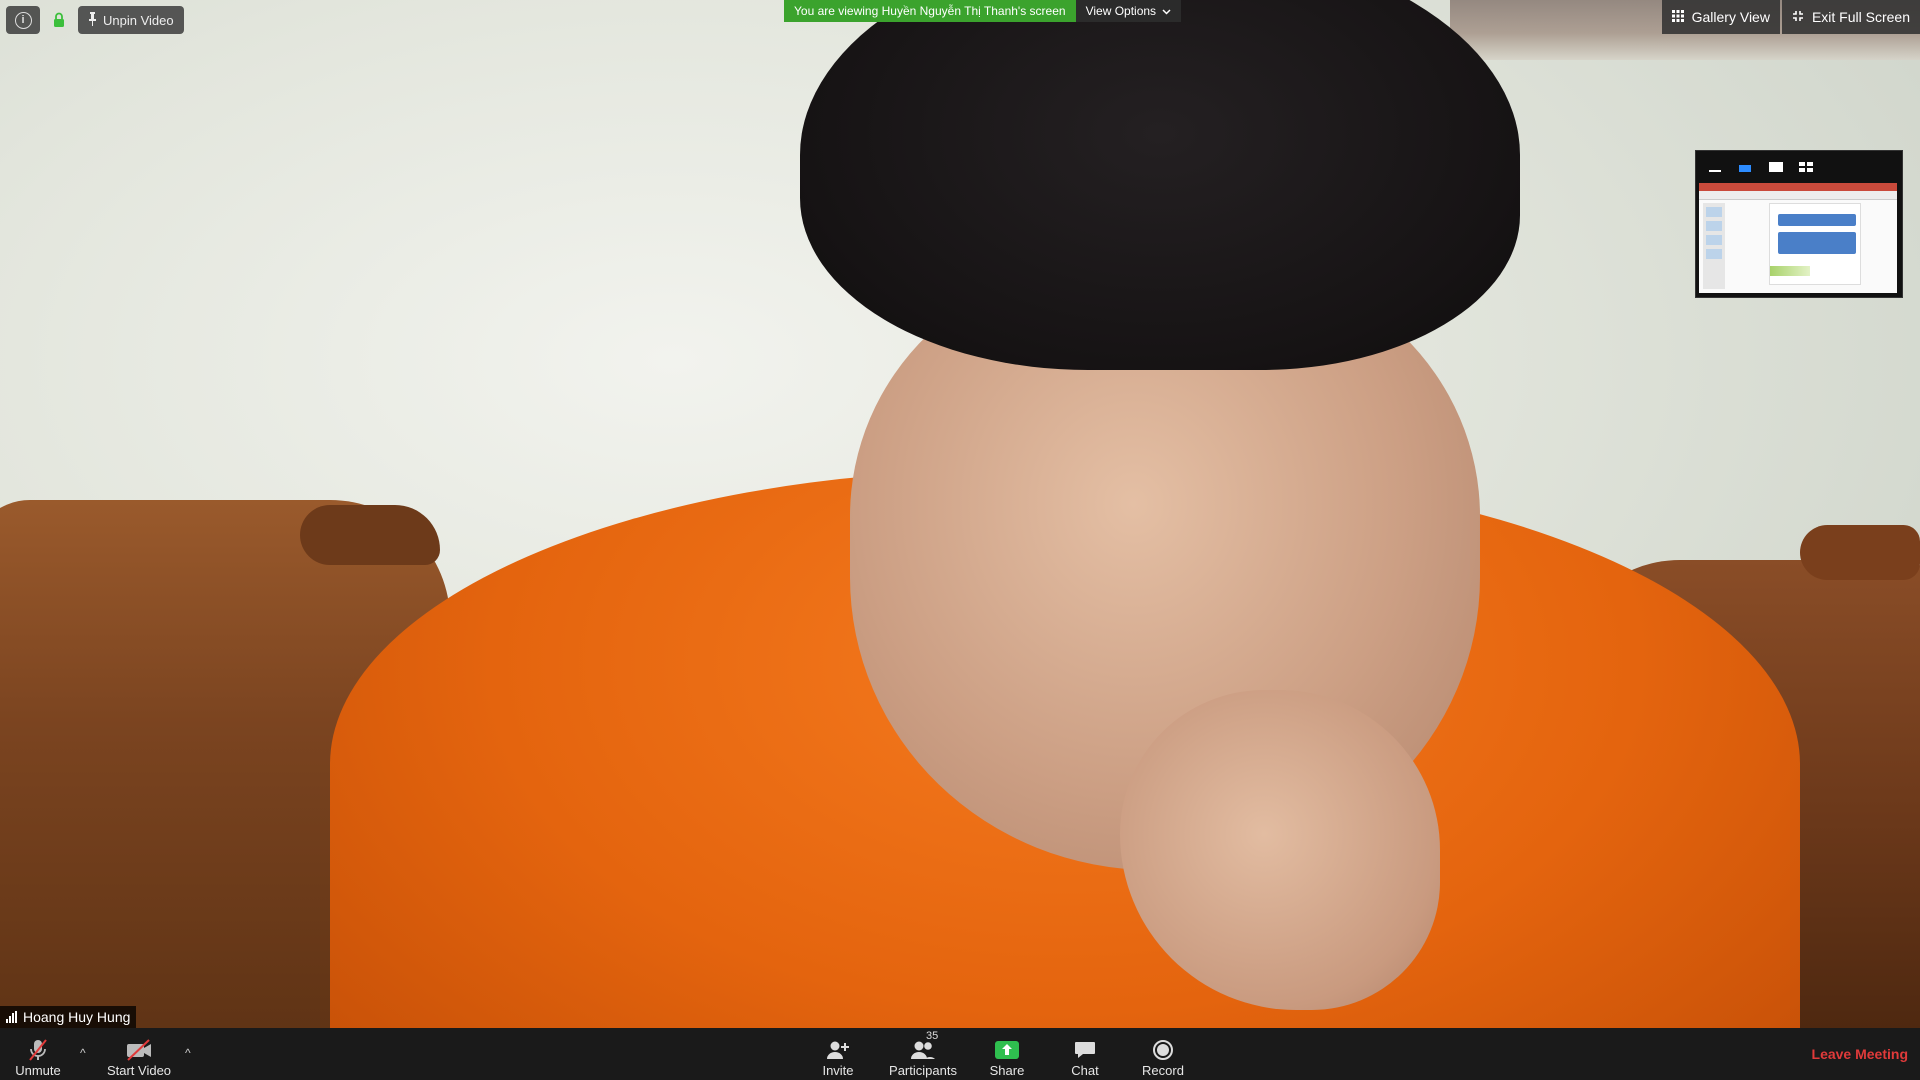 The width and height of the screenshot is (1920, 1080). I want to click on preview-slide-decoration, so click(1790, 271).